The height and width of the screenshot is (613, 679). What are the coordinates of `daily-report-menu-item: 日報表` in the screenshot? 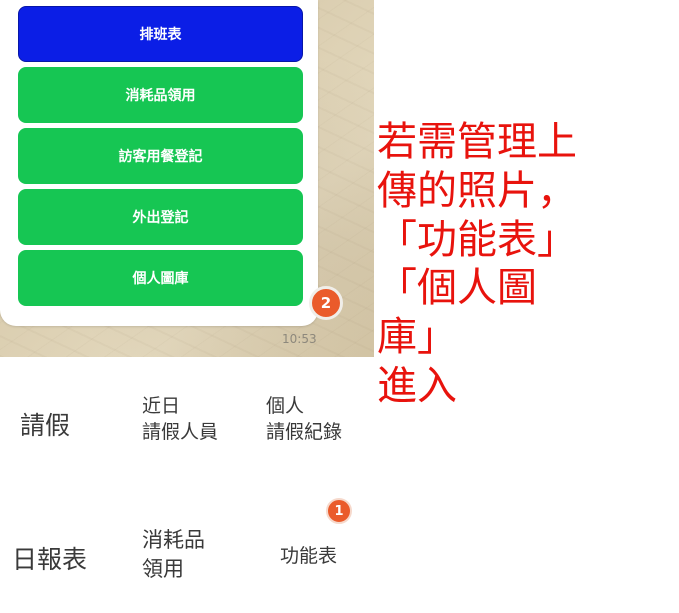 It's located at (49, 558).